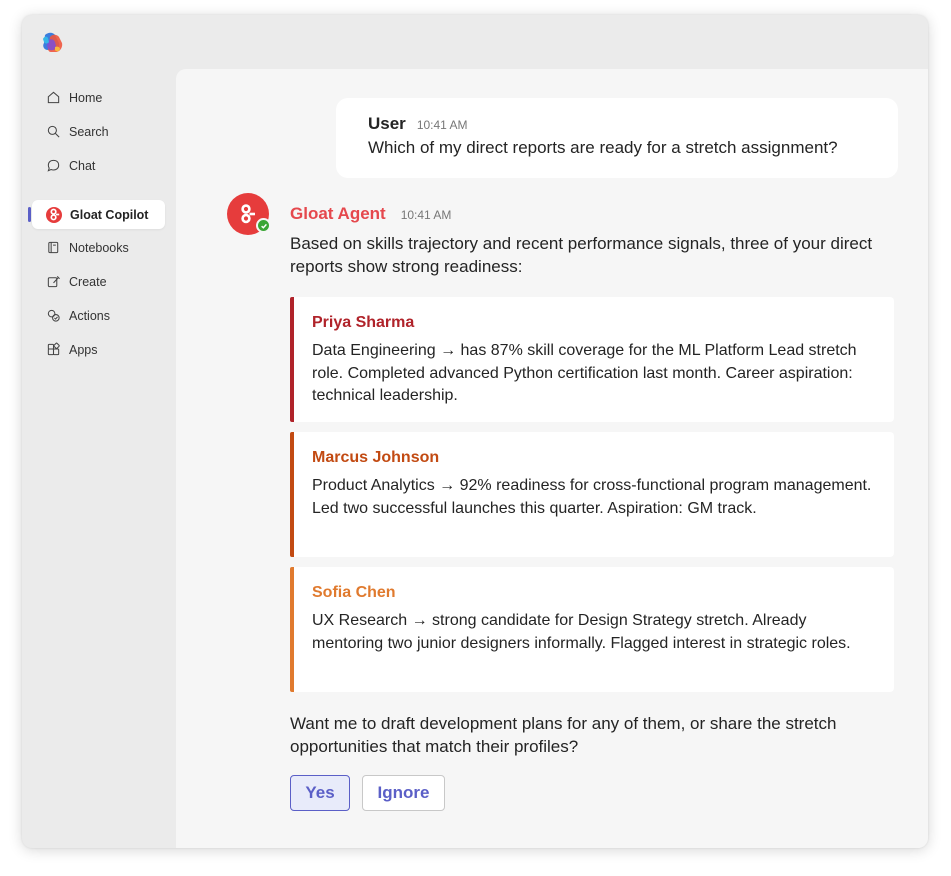 The width and height of the screenshot is (951, 876). I want to click on sidebar-item-label: Search, so click(89, 131).